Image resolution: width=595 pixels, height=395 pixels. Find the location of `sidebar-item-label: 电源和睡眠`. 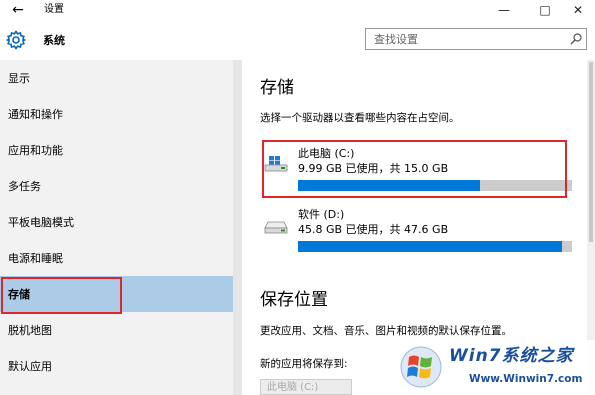

sidebar-item-label: 电源和睡眠 is located at coordinates (35, 258).